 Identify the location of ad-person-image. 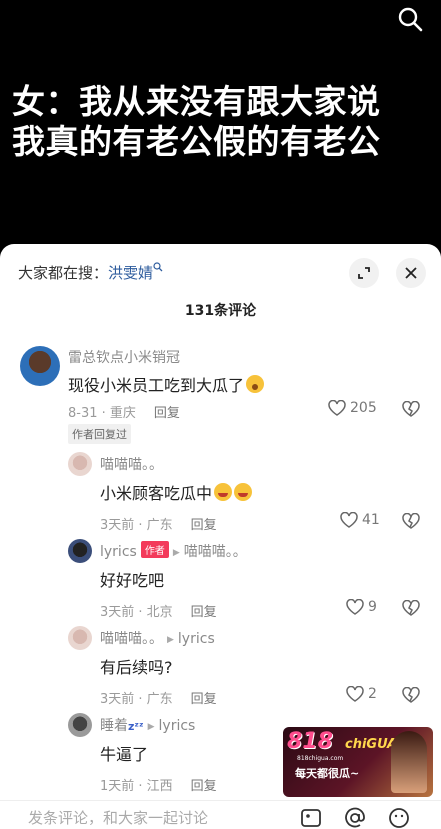
(409, 762).